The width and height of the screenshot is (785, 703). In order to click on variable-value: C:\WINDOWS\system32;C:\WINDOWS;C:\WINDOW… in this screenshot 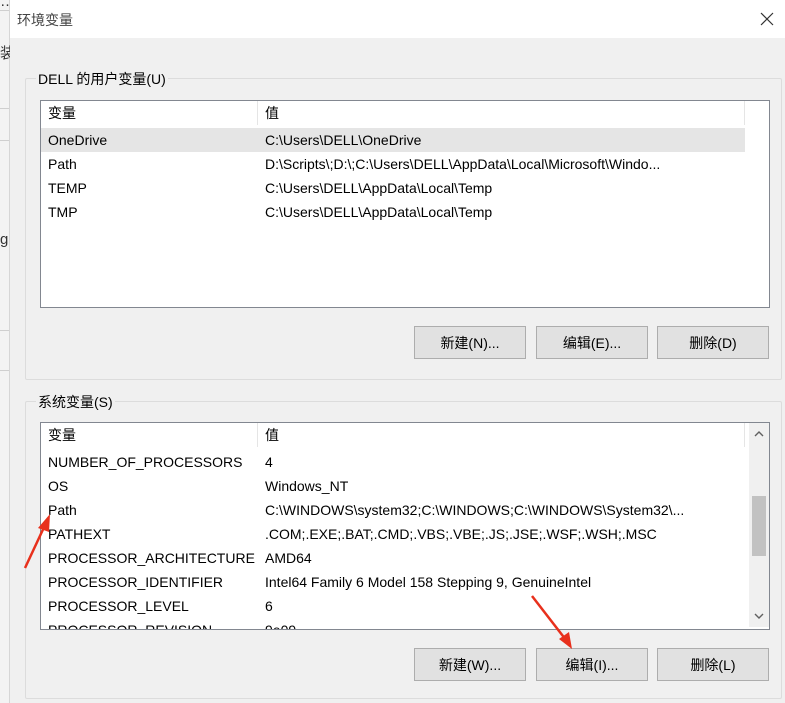, I will do `click(475, 510)`.